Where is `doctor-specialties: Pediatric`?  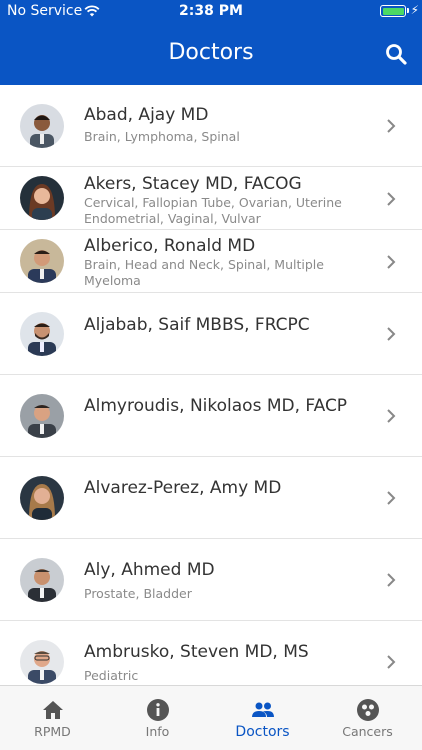
doctor-specialties: Pediatric is located at coordinates (111, 675).